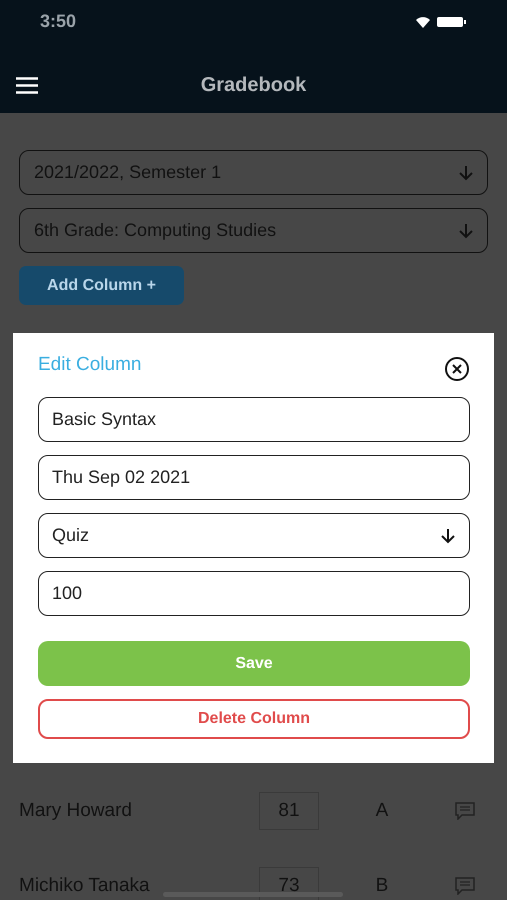  Describe the element at coordinates (254, 663) in the screenshot. I see `save-button: Save` at that location.